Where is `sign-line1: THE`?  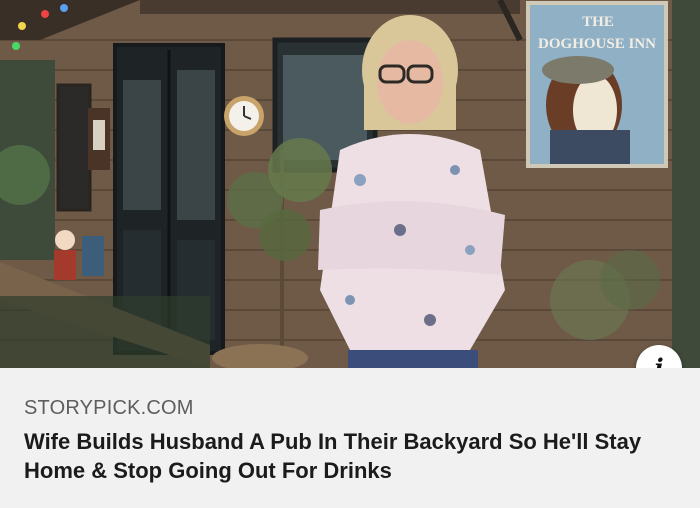
sign-line1: THE is located at coordinates (598, 22).